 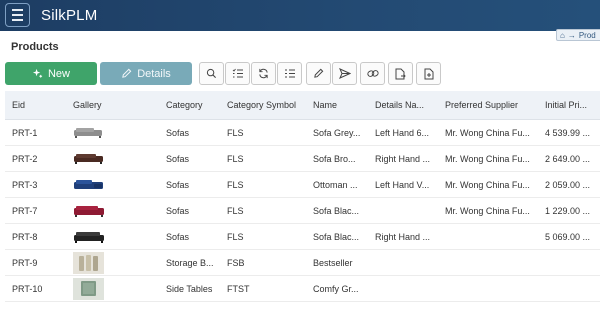 What do you see at coordinates (302, 263) in the screenshot?
I see `table-row: PRT-9 Storage B... FSB Bestseller` at bounding box center [302, 263].